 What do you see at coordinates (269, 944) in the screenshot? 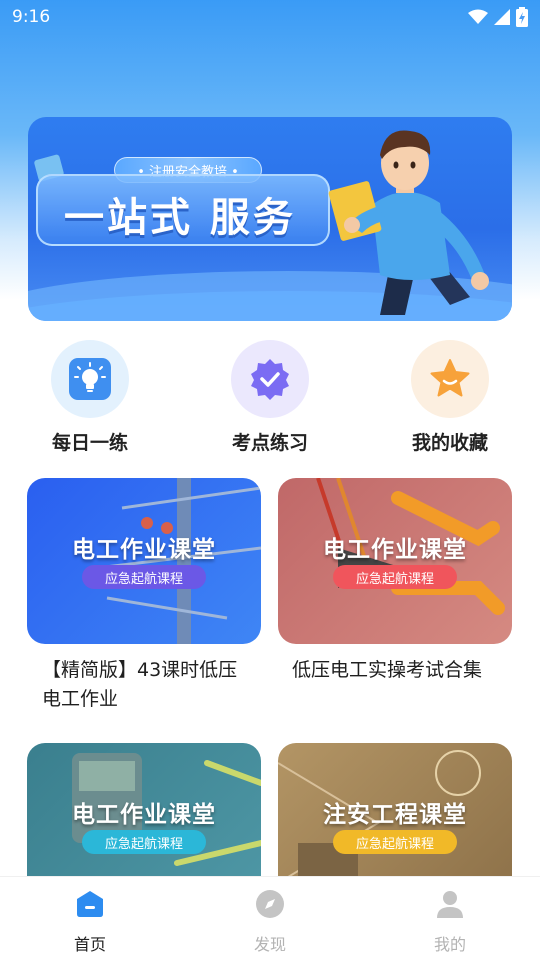
I see `tab-label: 发现` at bounding box center [269, 944].